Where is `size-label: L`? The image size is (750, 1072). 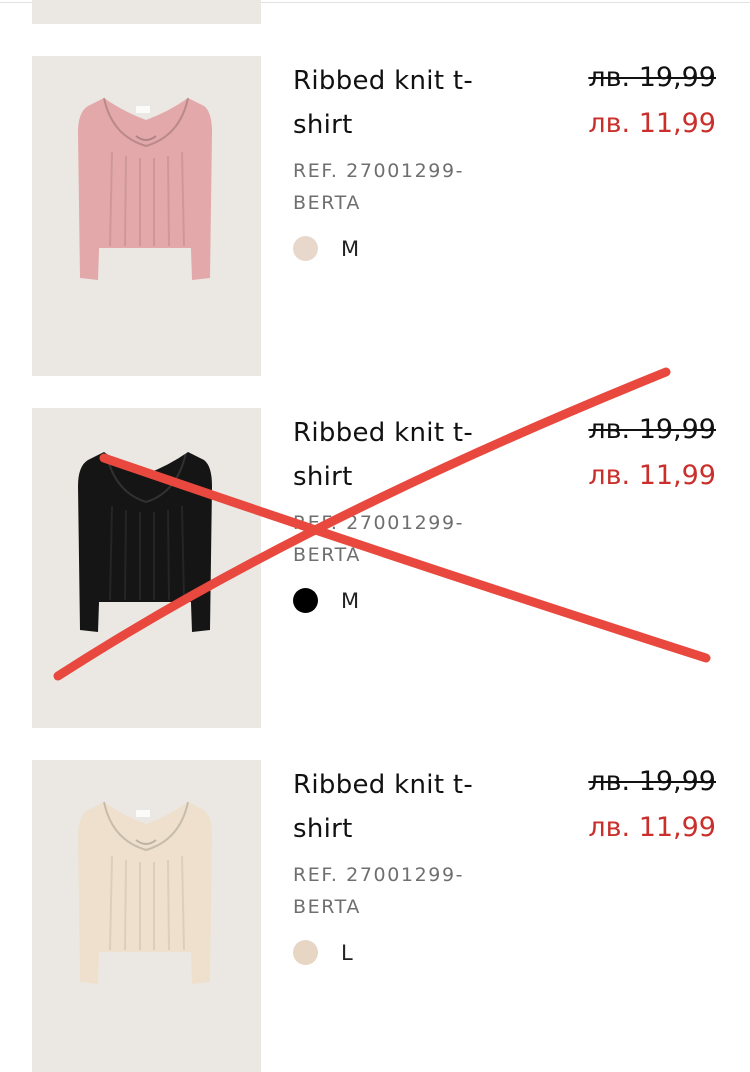
size-label: L is located at coordinates (347, 953).